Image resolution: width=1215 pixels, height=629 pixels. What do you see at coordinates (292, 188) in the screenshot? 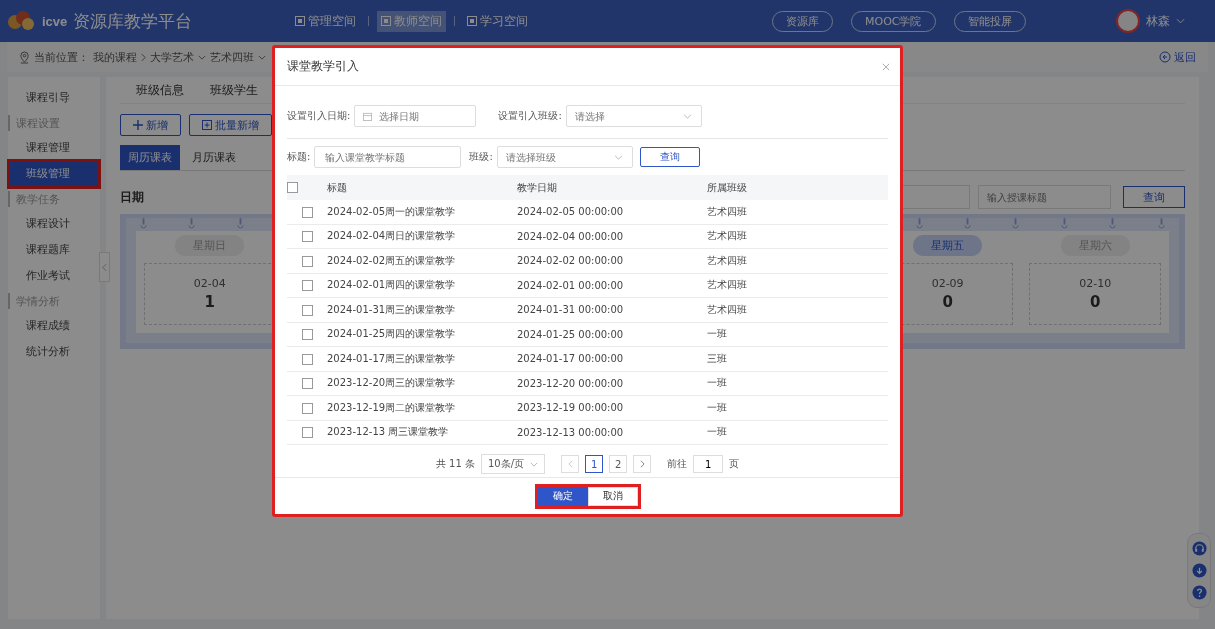
I see `select-all-checkbox` at bounding box center [292, 188].